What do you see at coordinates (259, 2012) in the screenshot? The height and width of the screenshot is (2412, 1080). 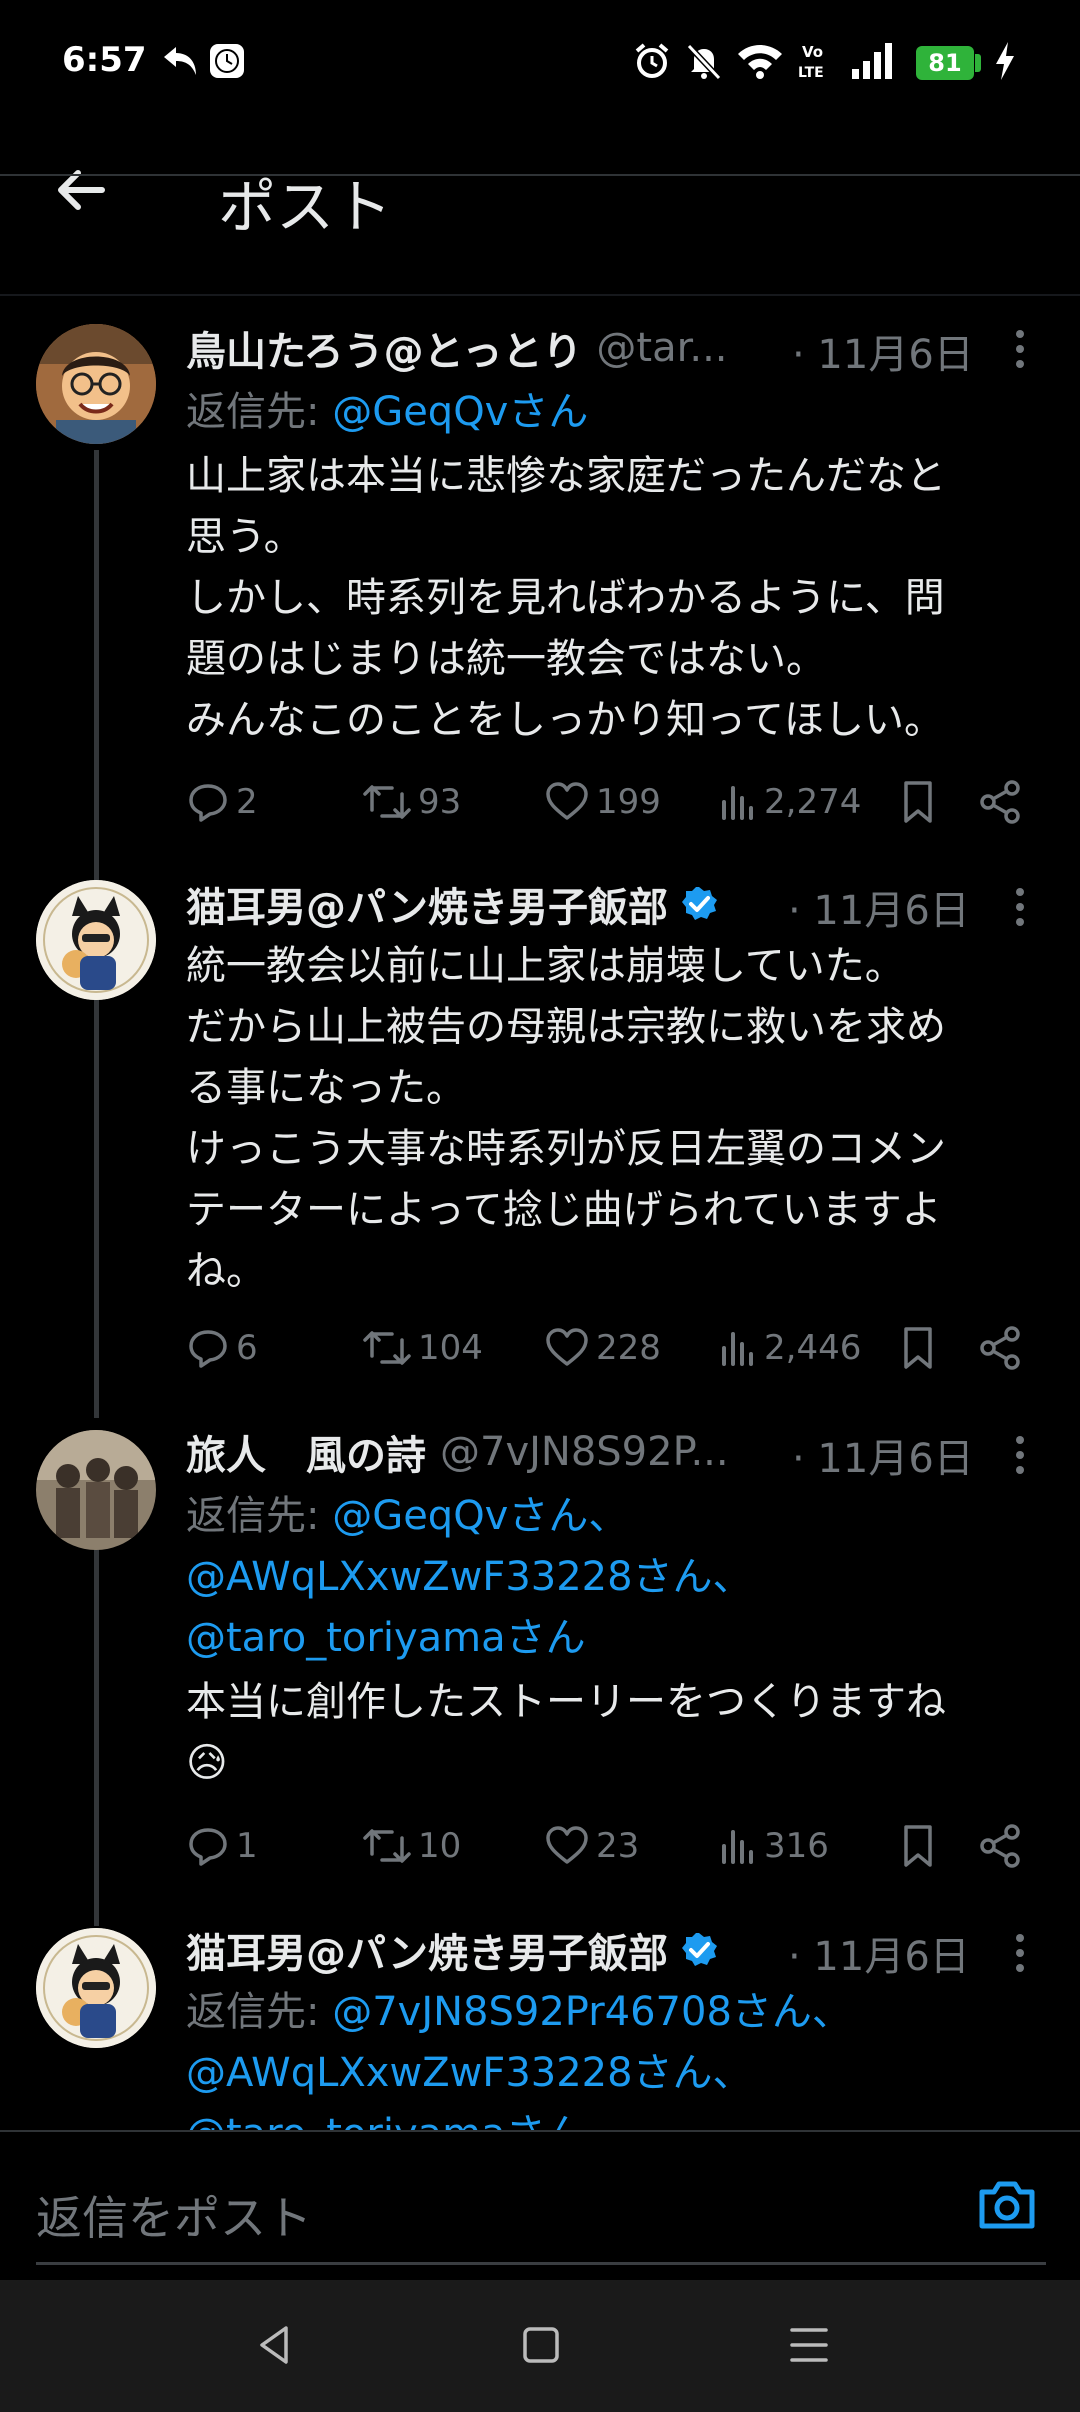 I see `reply-to-label: 返信先:` at bounding box center [259, 2012].